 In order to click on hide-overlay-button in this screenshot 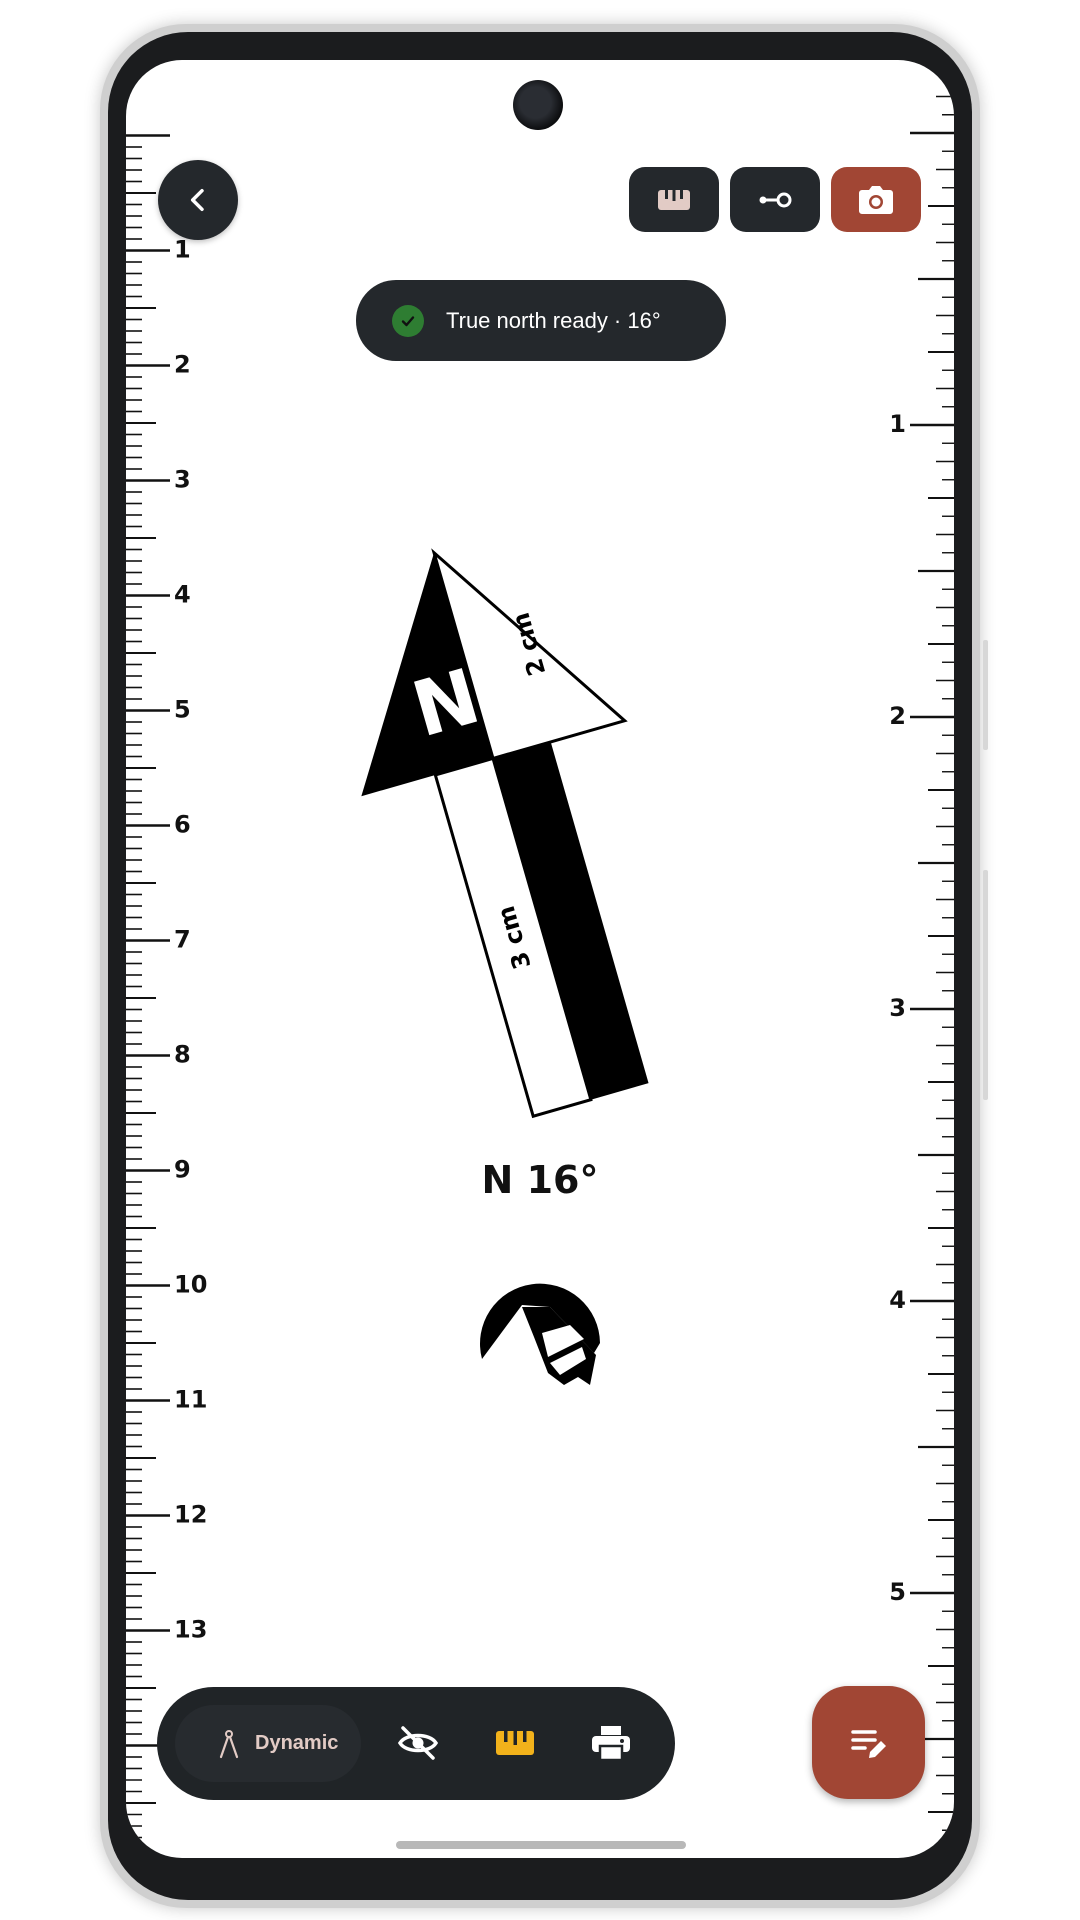, I will do `click(418, 1743)`.